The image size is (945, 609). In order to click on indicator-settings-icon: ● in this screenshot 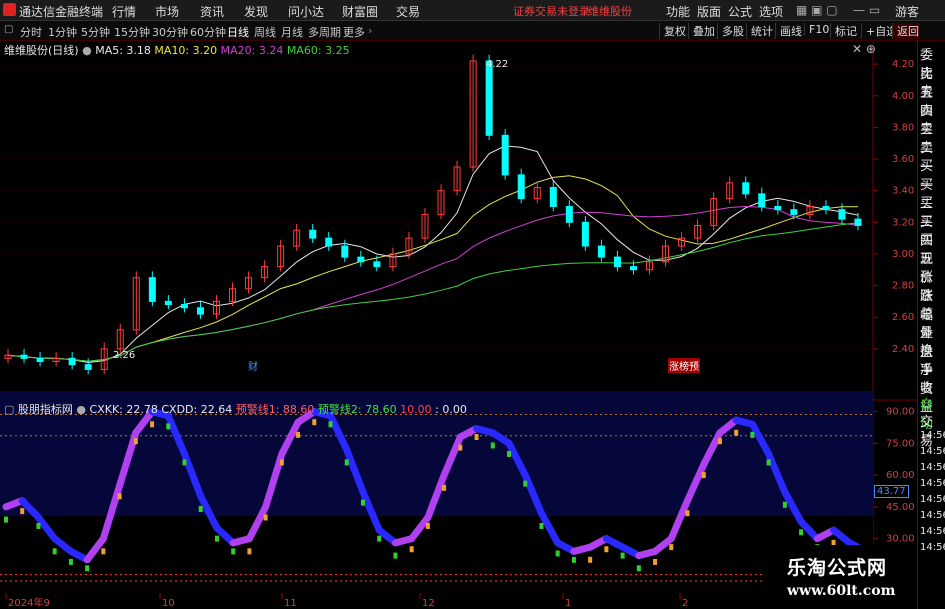, I will do `click(81, 409)`.